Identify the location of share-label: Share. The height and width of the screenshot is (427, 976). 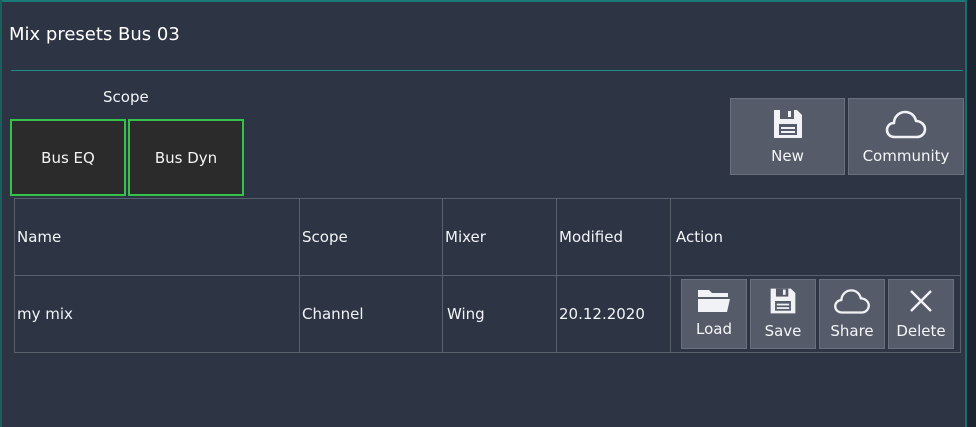
(852, 331).